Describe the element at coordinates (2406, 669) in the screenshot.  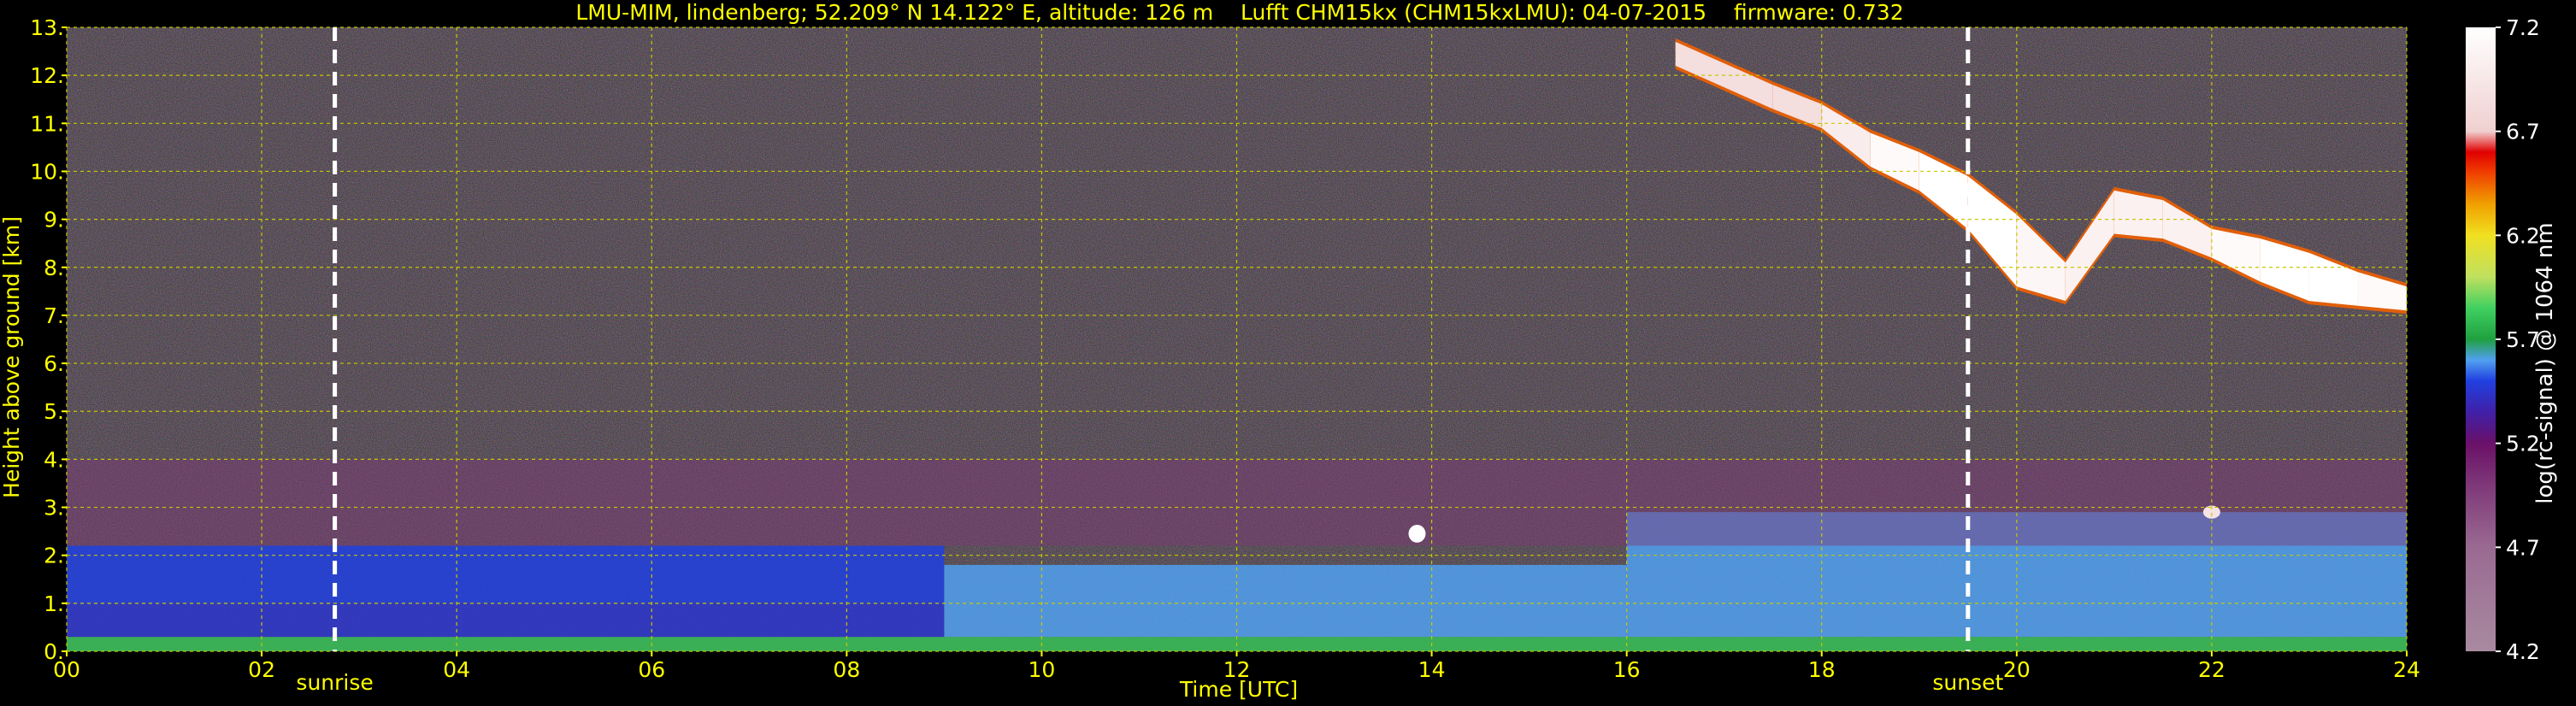
I see `x-tick-label: 24` at that location.